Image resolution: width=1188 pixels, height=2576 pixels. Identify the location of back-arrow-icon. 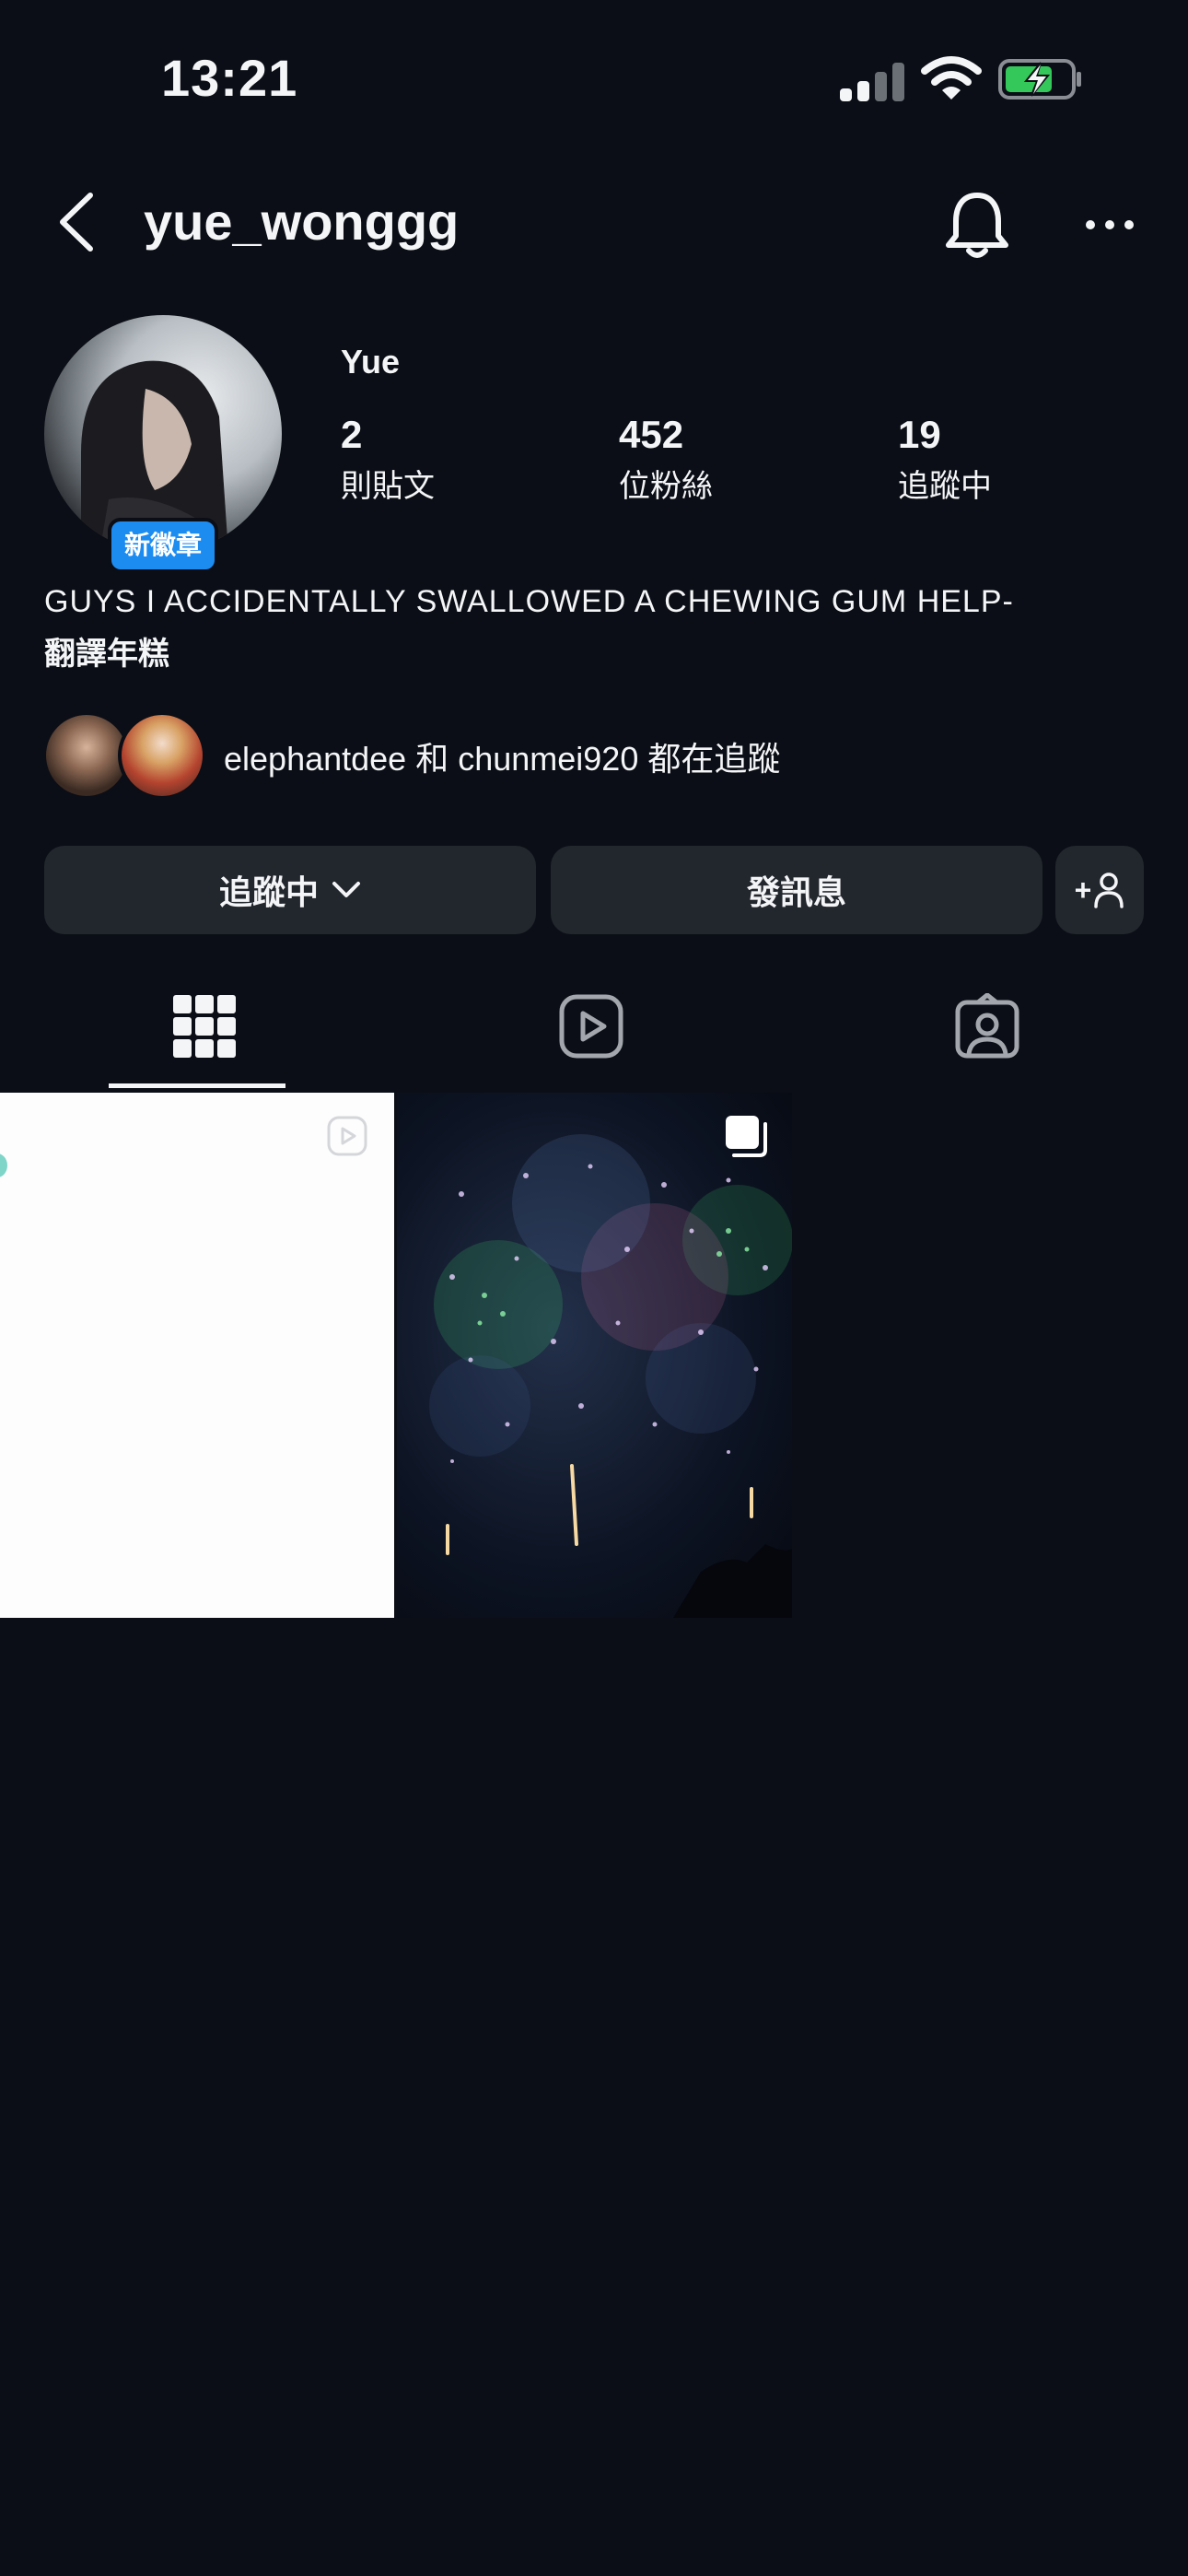
(76, 222).